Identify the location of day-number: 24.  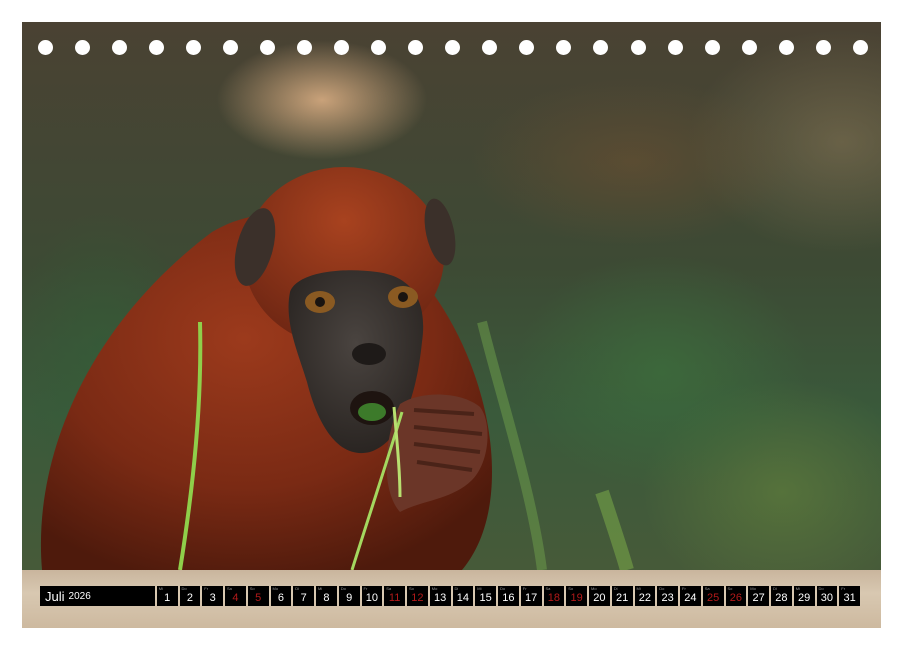
(690, 598).